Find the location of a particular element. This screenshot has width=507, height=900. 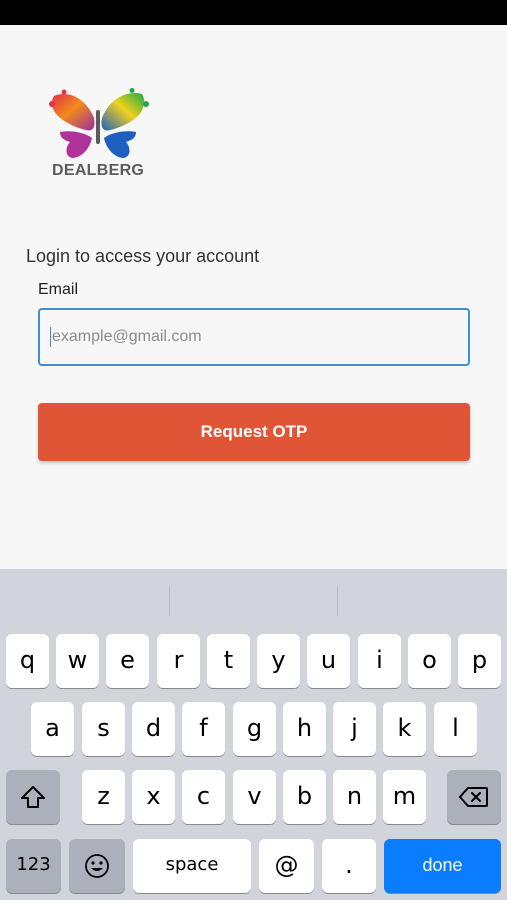

key-y: y is located at coordinates (278, 661).